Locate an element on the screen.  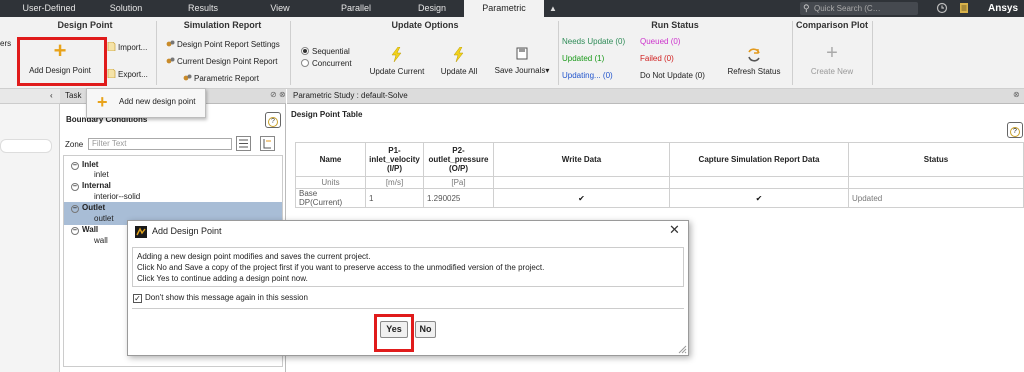
ansys-app-icon is located at coordinates (141, 232).